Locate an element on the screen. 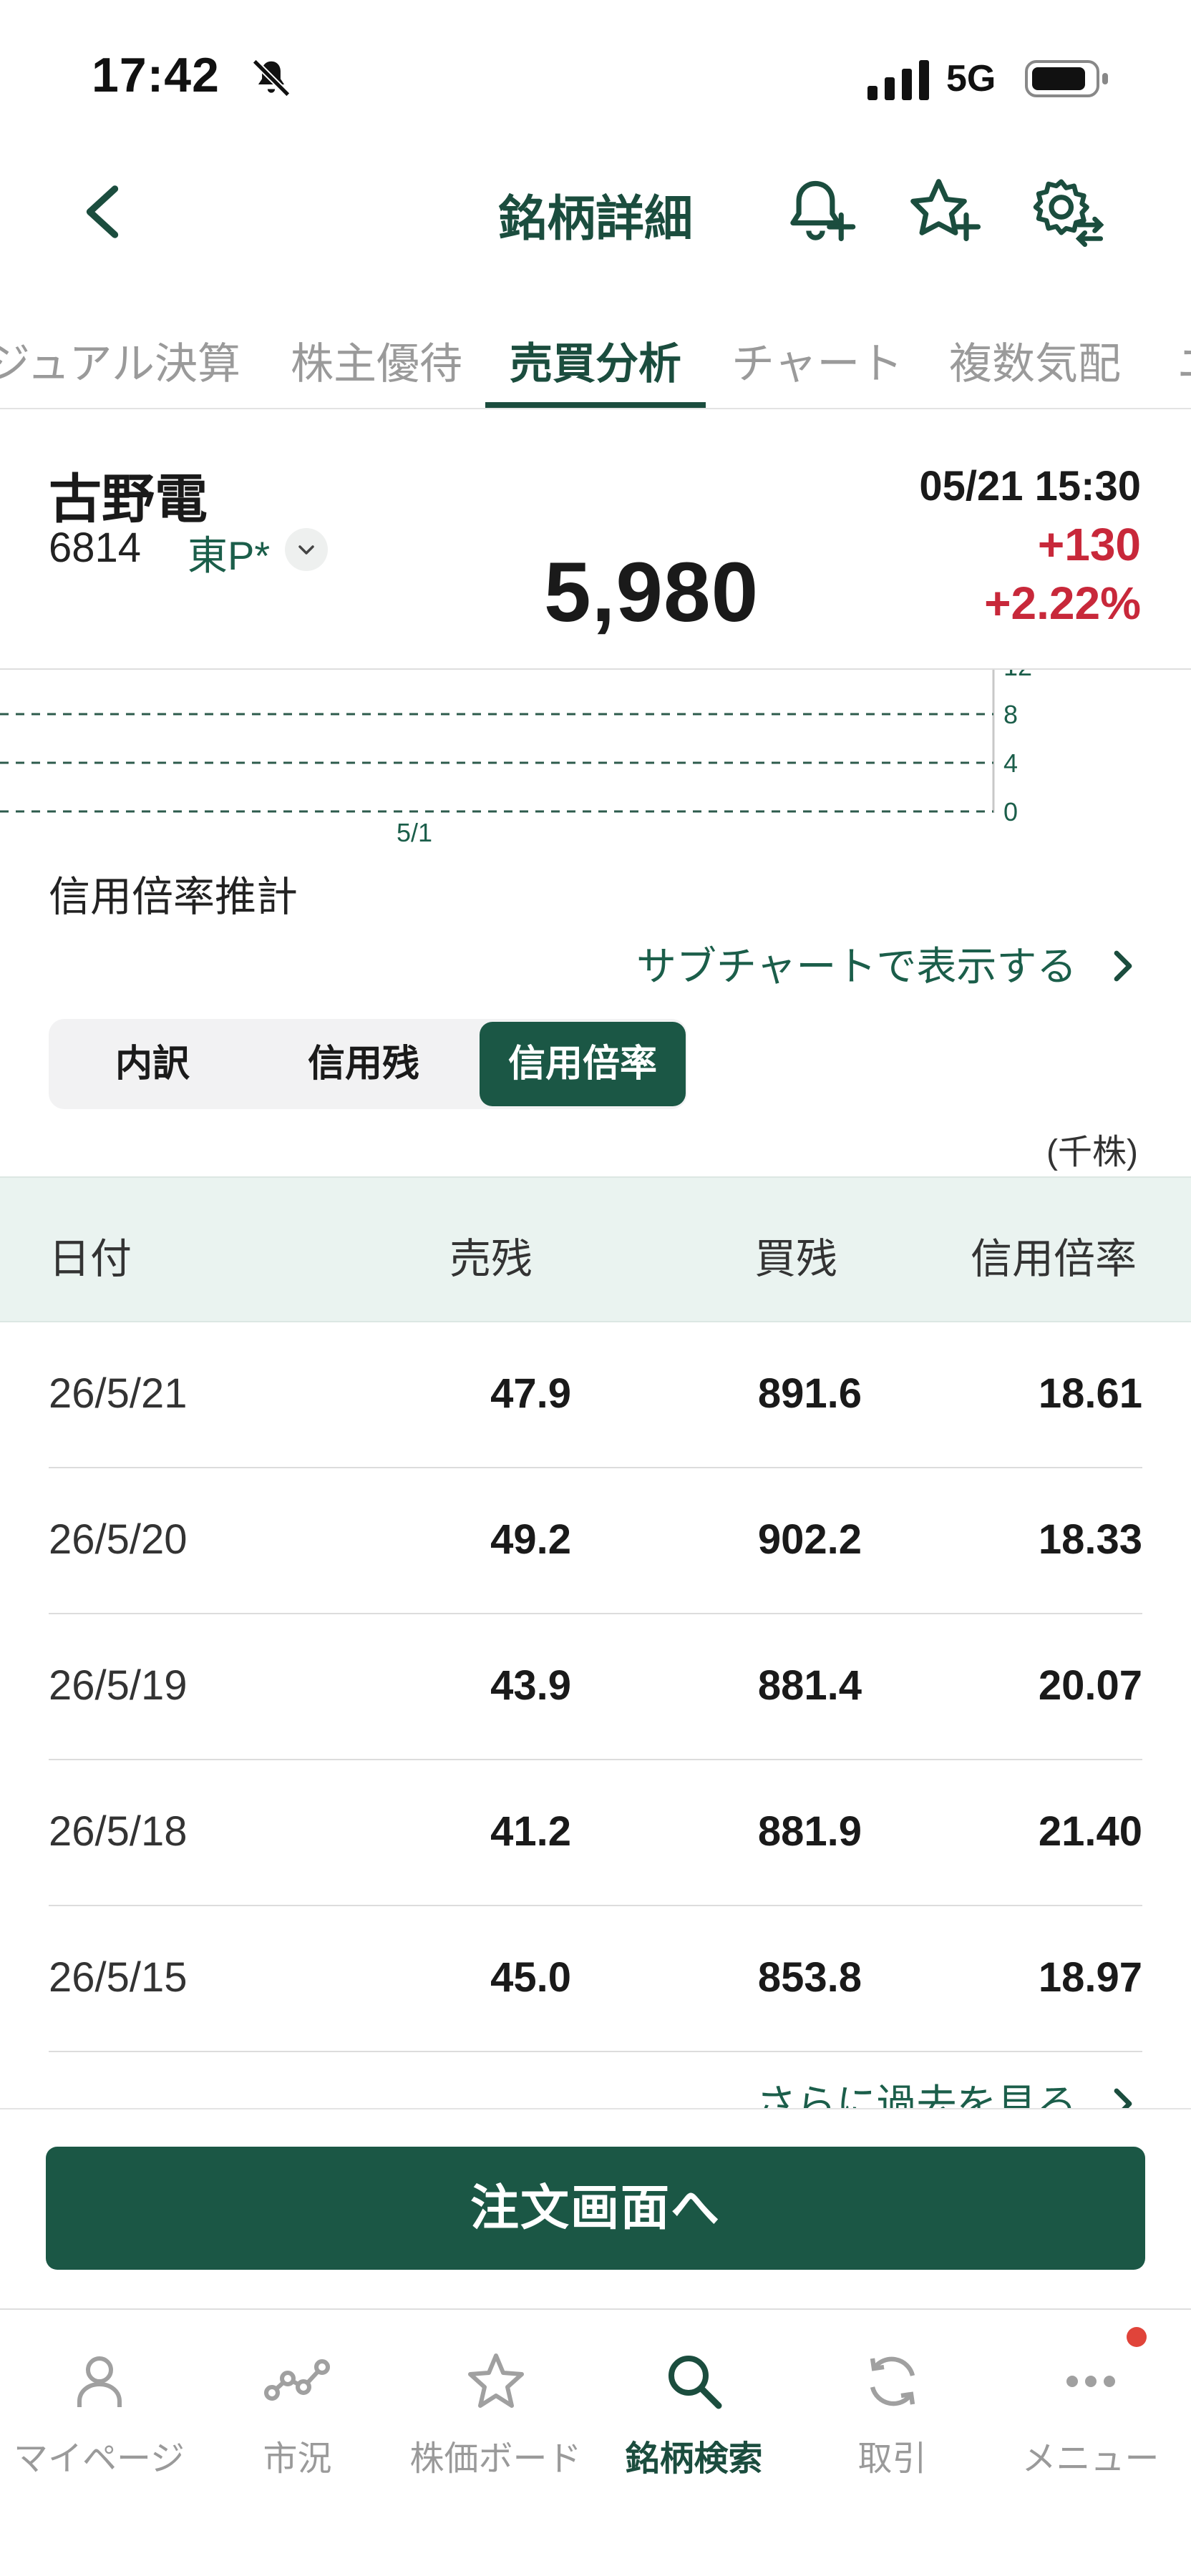 The height and width of the screenshot is (2576, 1191). stock-code: 6814 is located at coordinates (95, 548).